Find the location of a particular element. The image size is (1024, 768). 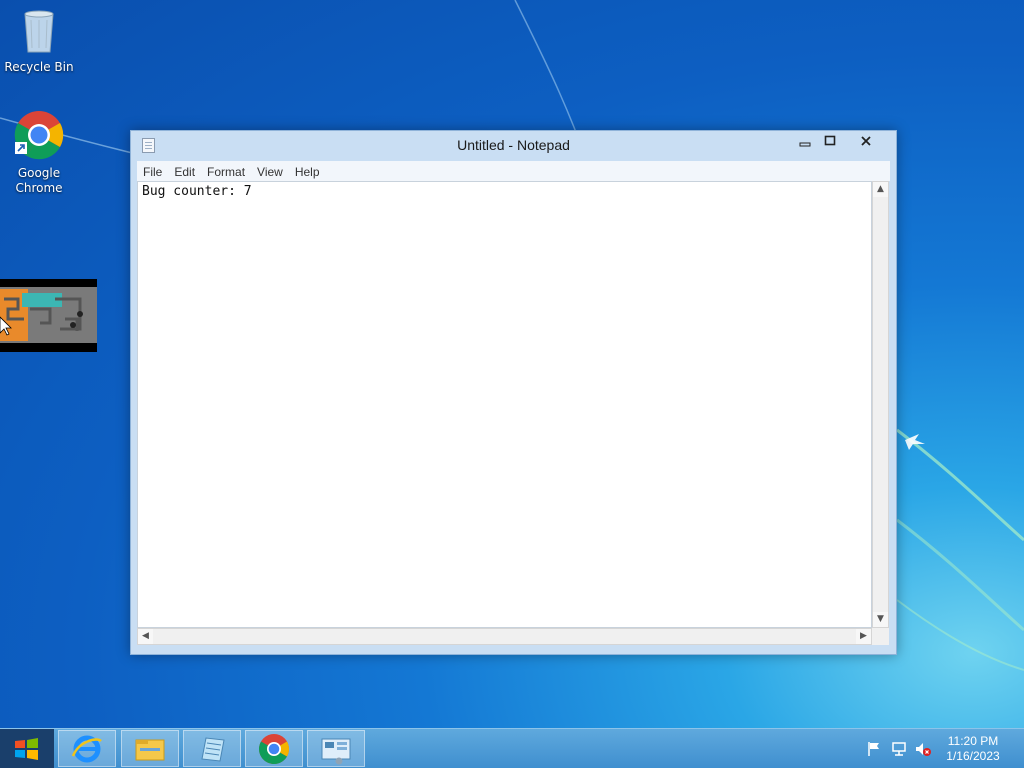

menu-edit: Edit is located at coordinates (184, 171).